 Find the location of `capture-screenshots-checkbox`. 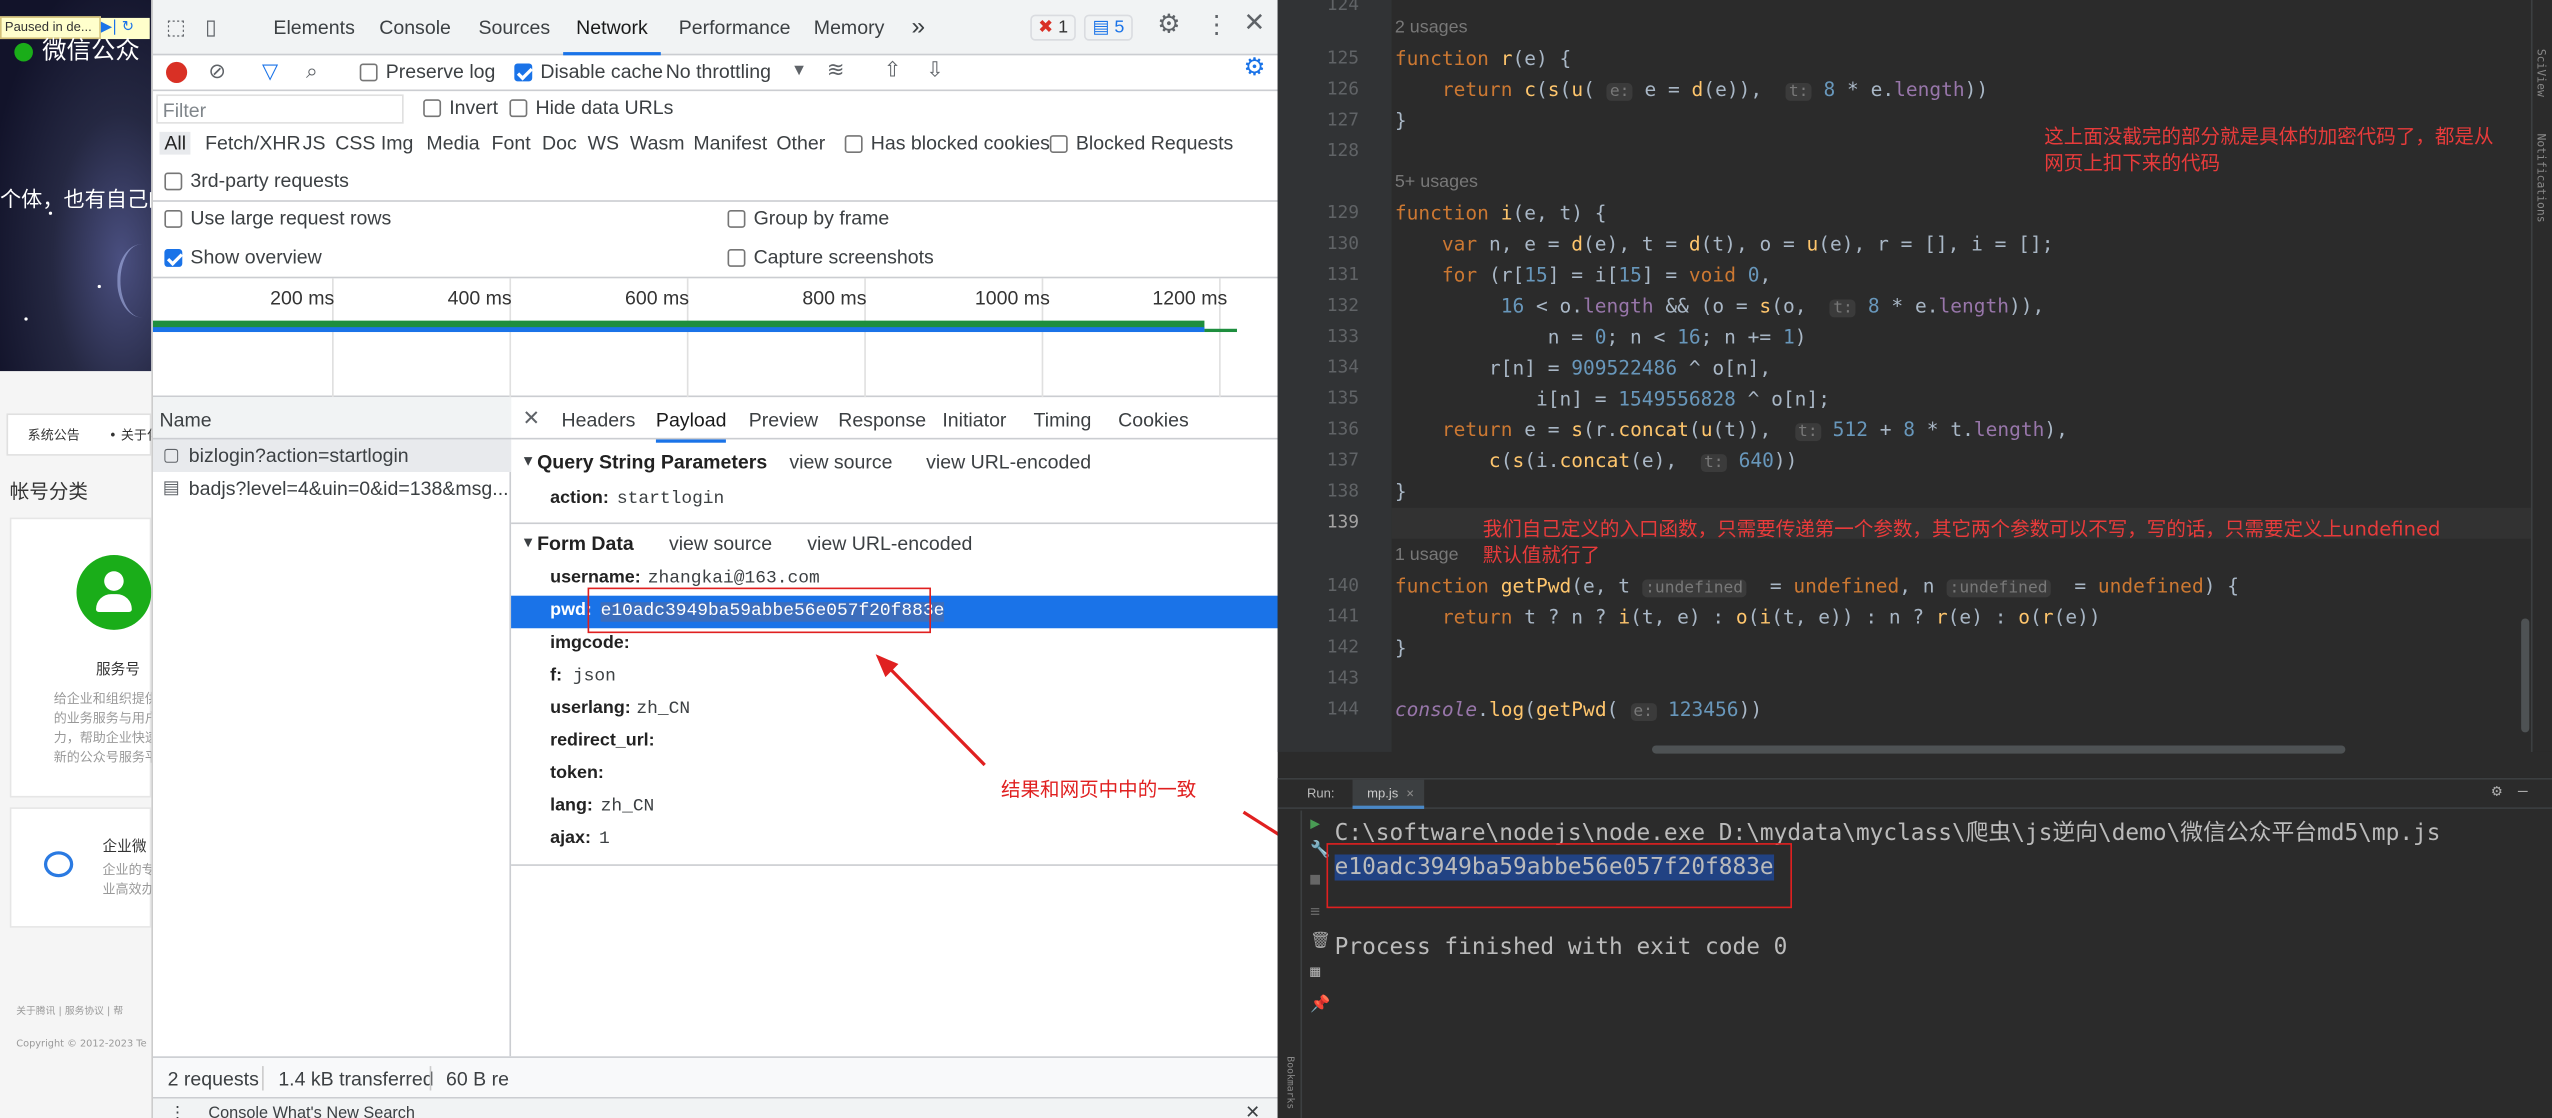

capture-screenshots-checkbox is located at coordinates (736, 258).